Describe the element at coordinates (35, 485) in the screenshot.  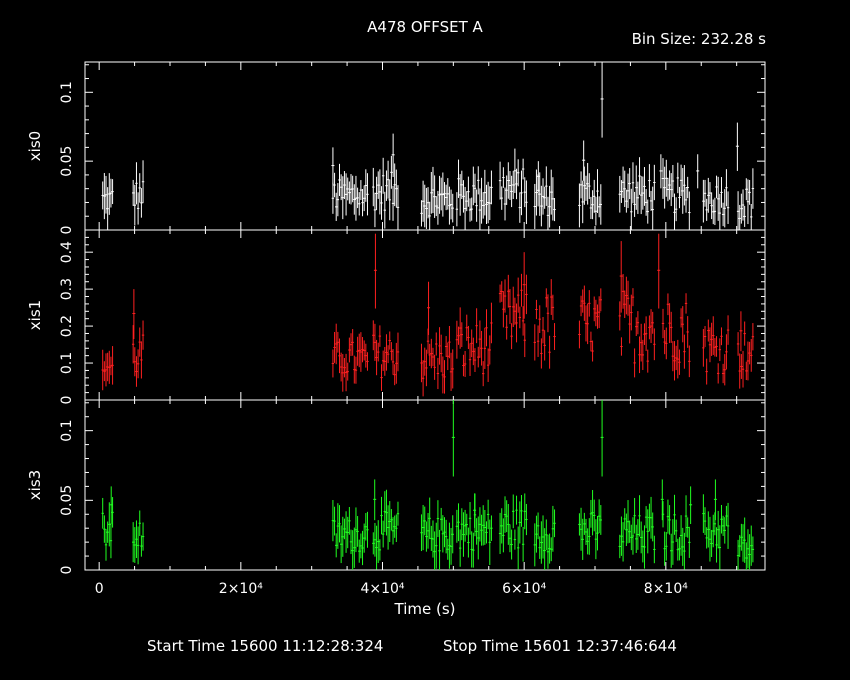
I see `y-axis-label-xis3: xis3` at that location.